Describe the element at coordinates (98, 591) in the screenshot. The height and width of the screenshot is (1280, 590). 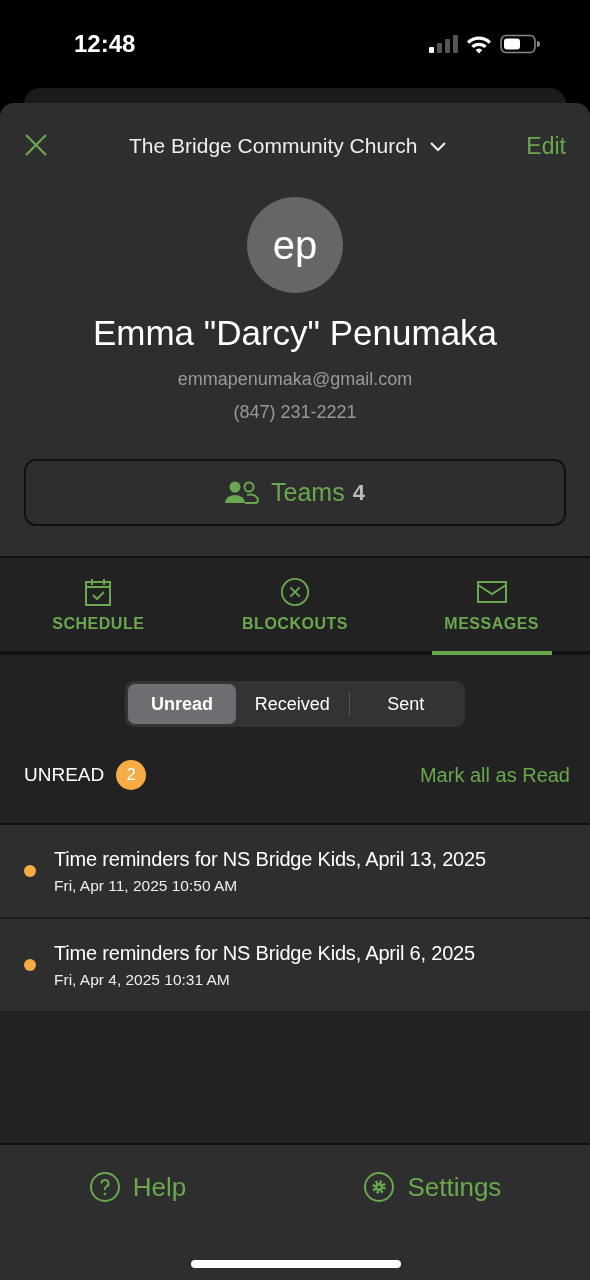
I see `calendar-check-icon` at that location.